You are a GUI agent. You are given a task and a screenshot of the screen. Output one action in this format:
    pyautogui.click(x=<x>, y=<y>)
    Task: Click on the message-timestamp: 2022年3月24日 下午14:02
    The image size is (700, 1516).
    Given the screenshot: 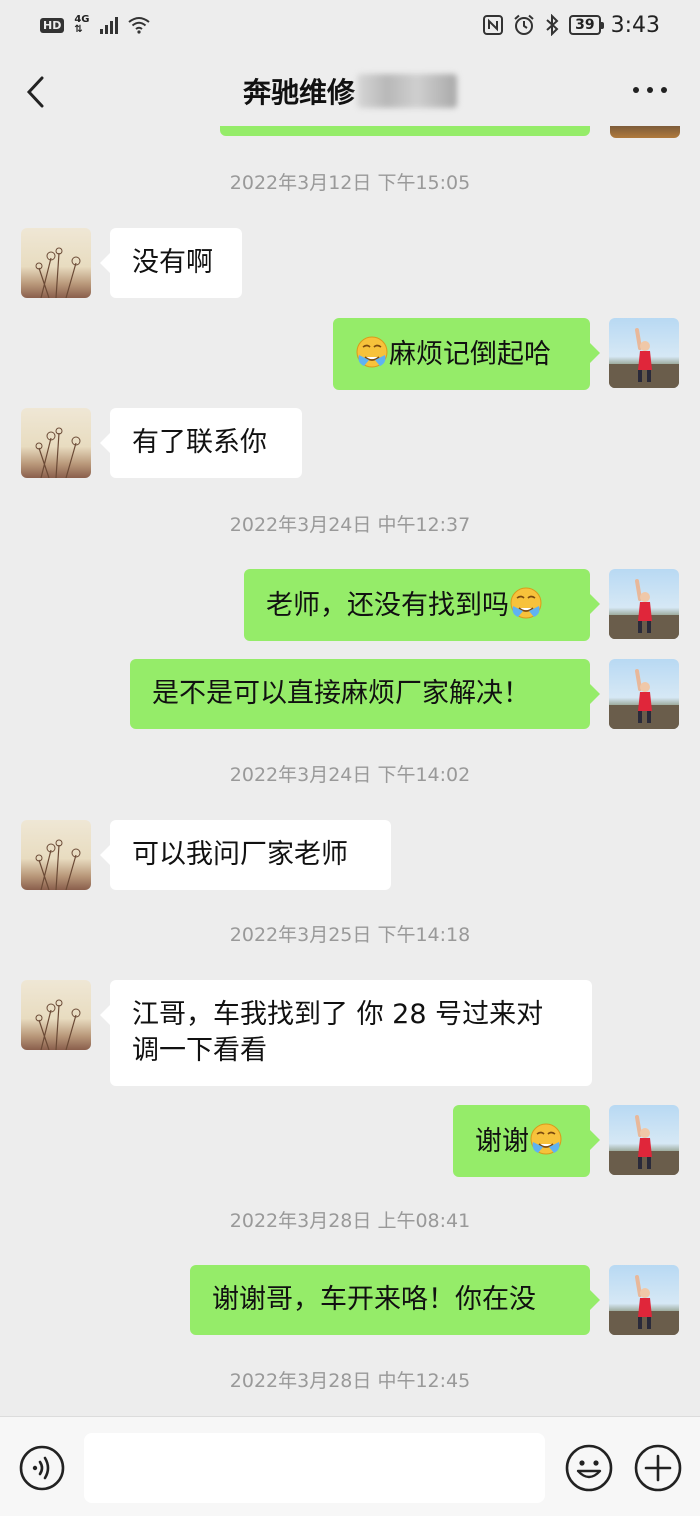 What is the action you would take?
    pyautogui.click(x=350, y=775)
    